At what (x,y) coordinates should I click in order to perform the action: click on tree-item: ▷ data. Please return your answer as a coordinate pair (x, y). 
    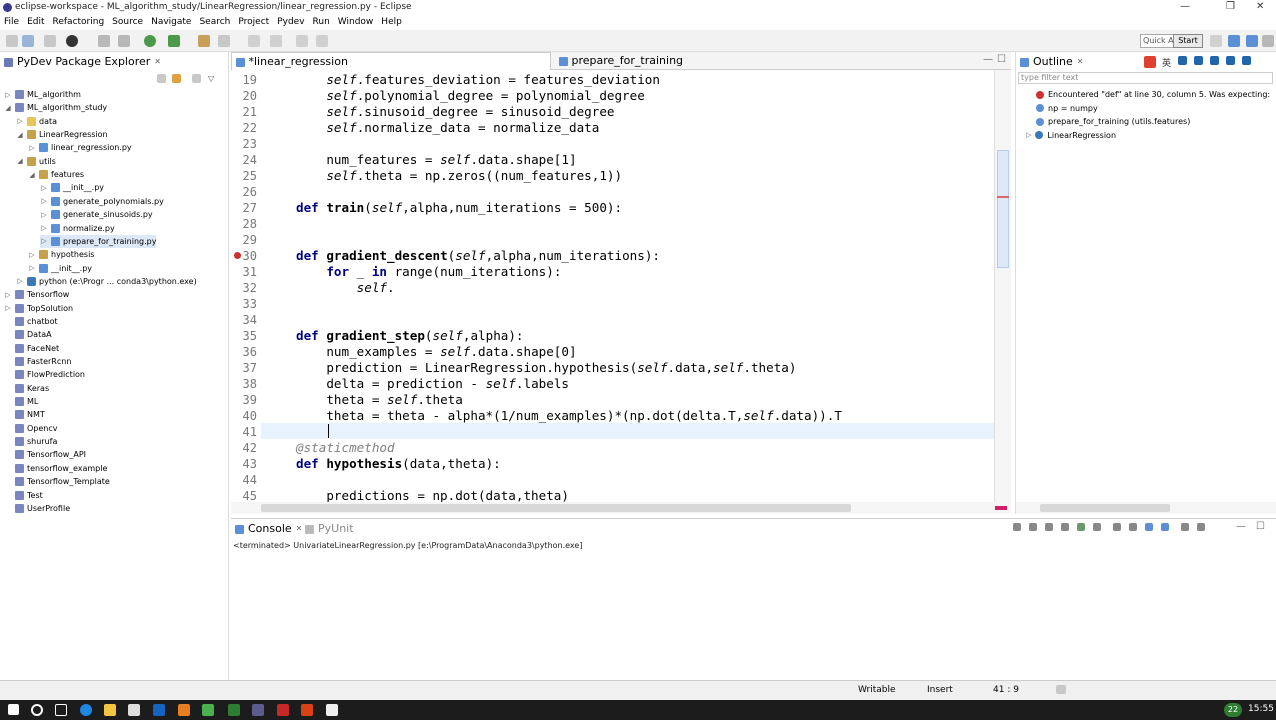
    Looking at the image, I should click on (36, 121).